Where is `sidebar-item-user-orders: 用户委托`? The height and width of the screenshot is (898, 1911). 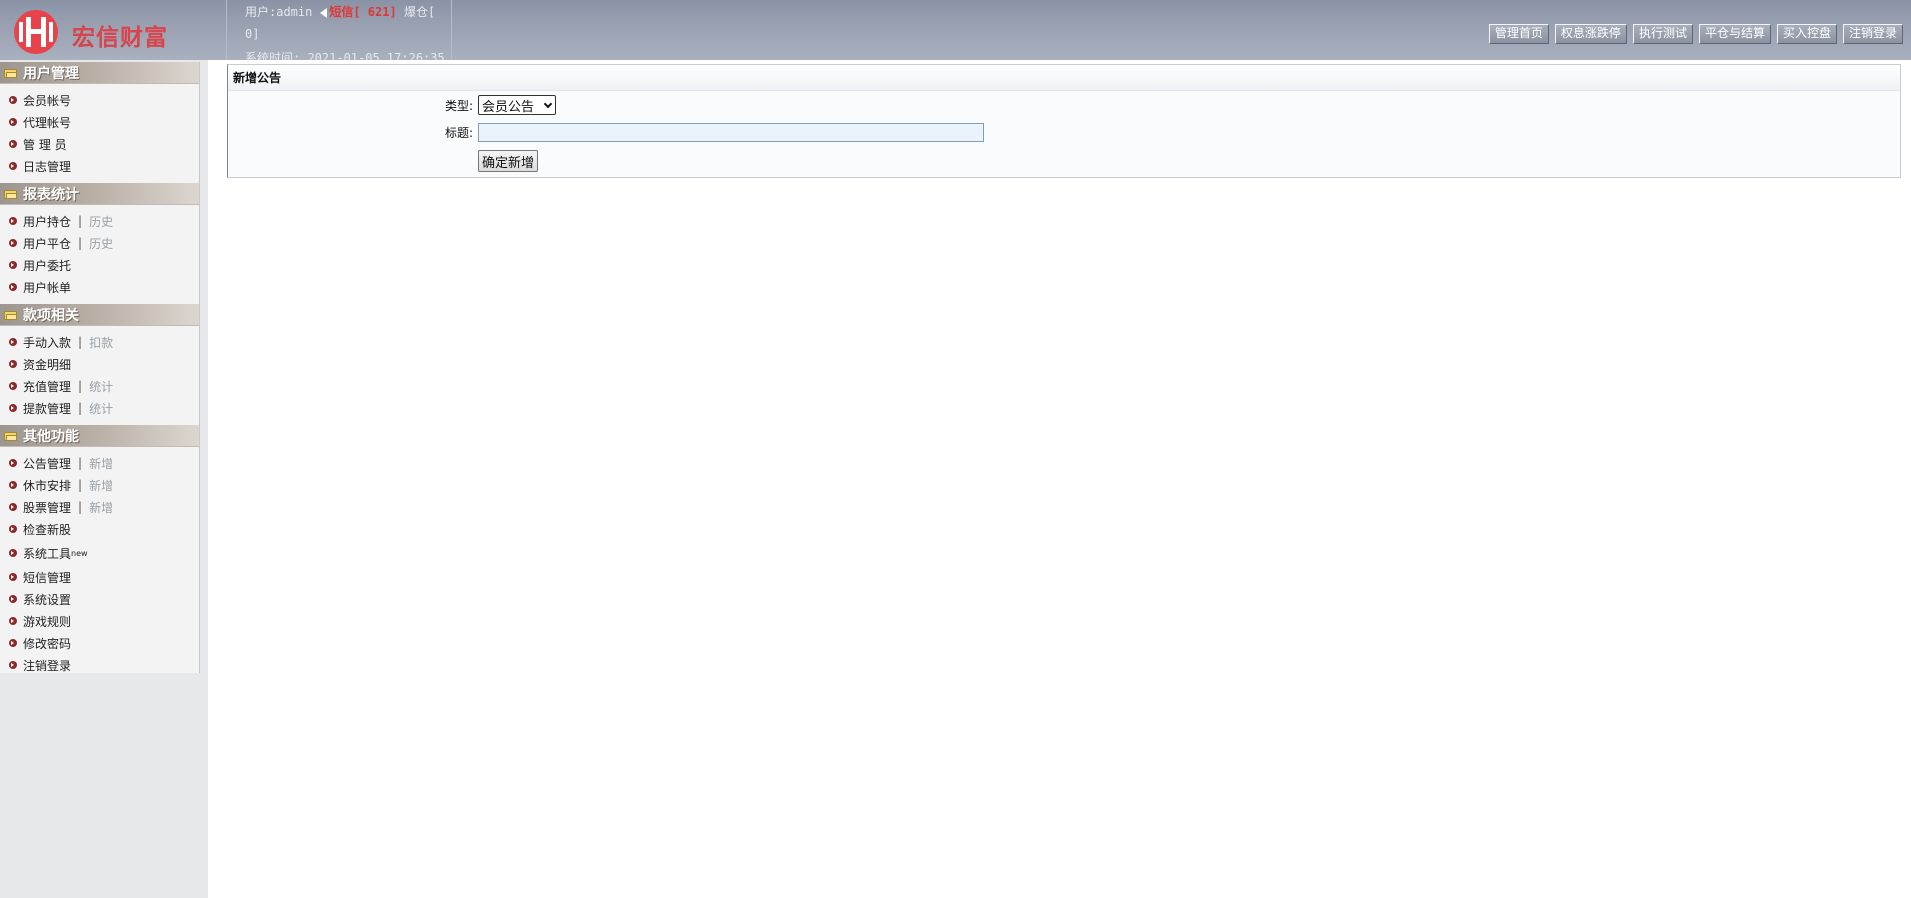 sidebar-item-user-orders: 用户委托 is located at coordinates (99, 265).